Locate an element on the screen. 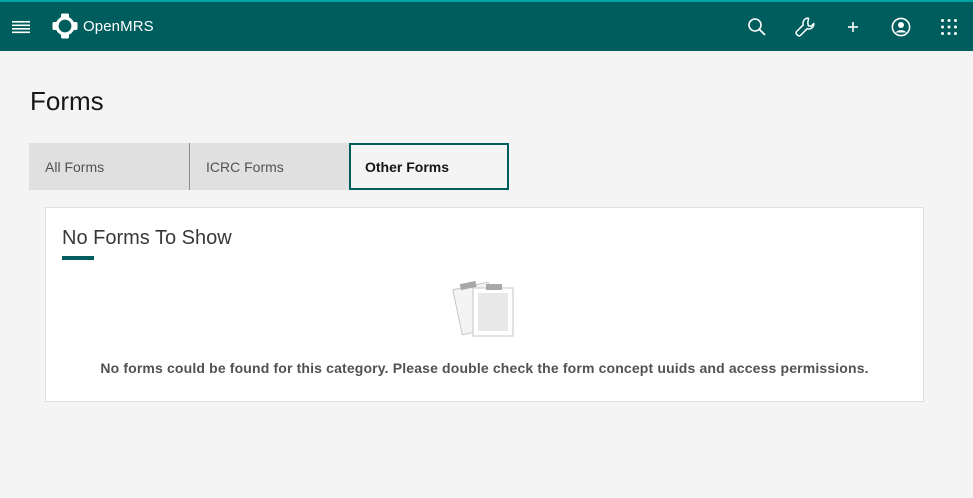  system-administration-button is located at coordinates (805, 26).